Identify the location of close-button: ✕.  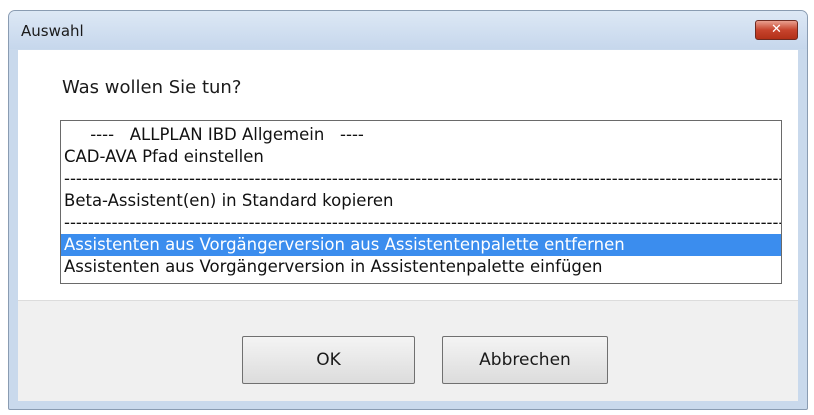
(776, 30).